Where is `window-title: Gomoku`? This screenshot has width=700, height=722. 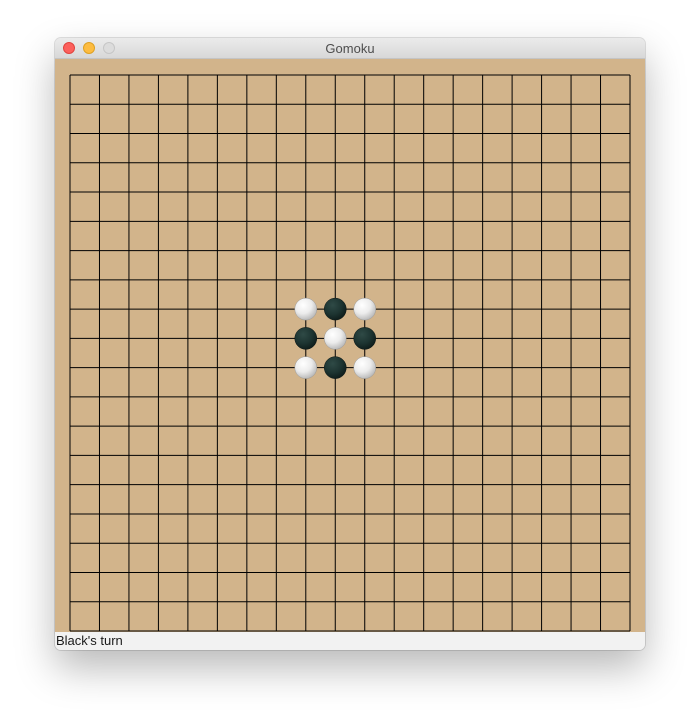 window-title: Gomoku is located at coordinates (350, 48).